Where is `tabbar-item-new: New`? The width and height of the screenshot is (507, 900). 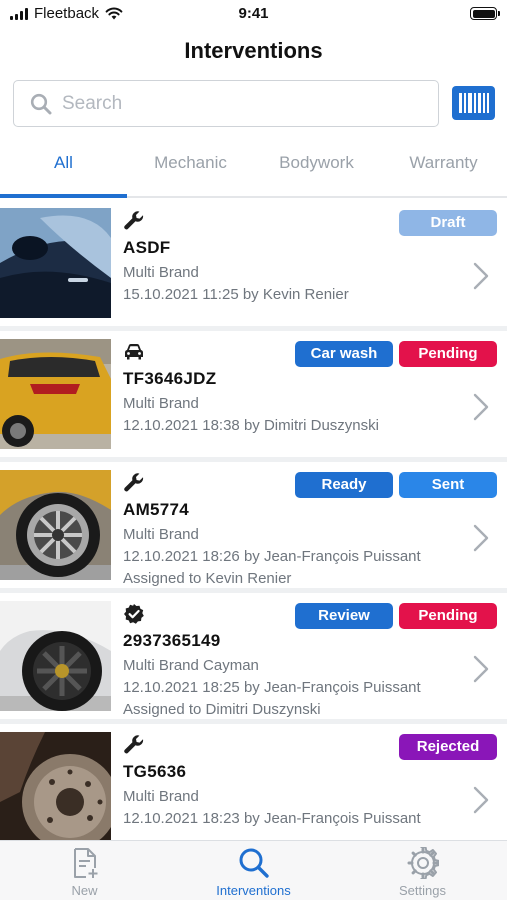
tabbar-item-new: New is located at coordinates (84, 872).